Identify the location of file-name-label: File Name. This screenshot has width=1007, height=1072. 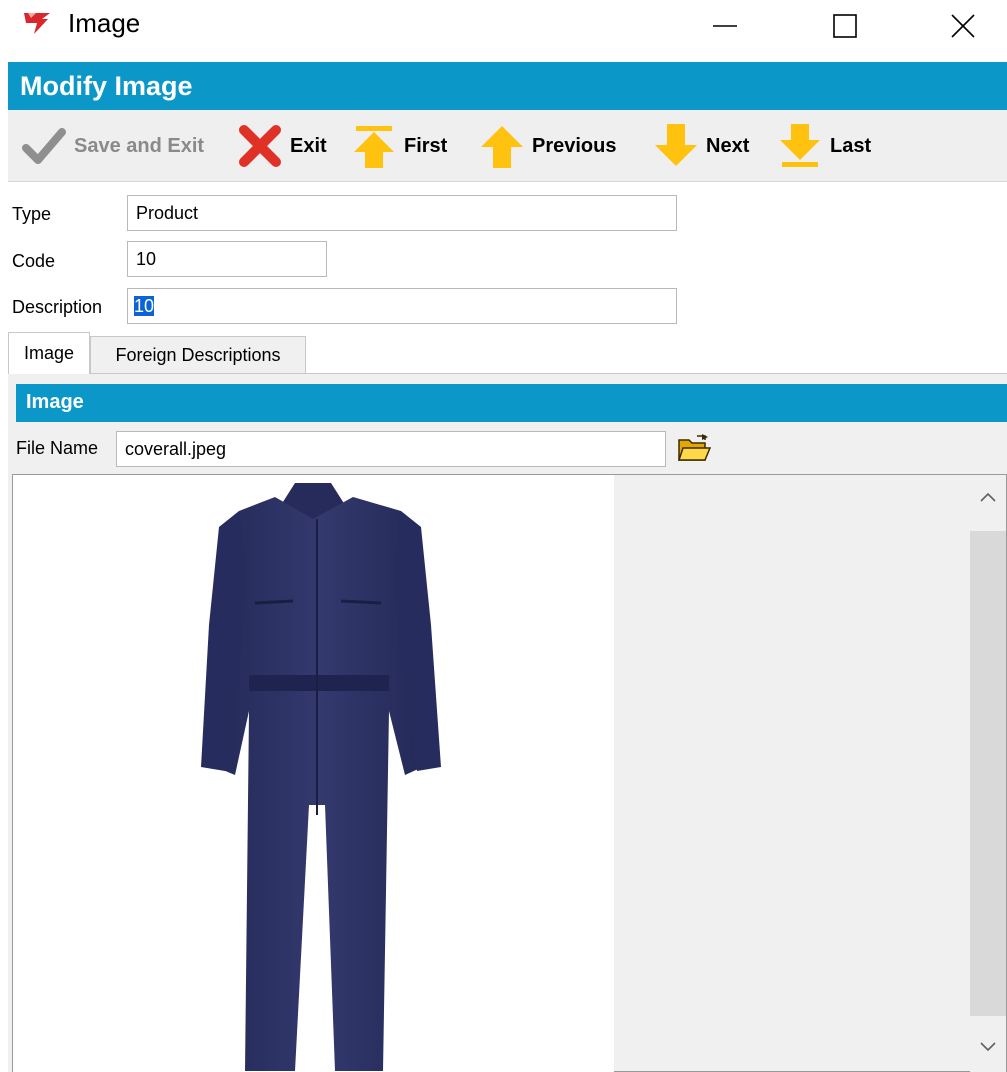
(57, 448).